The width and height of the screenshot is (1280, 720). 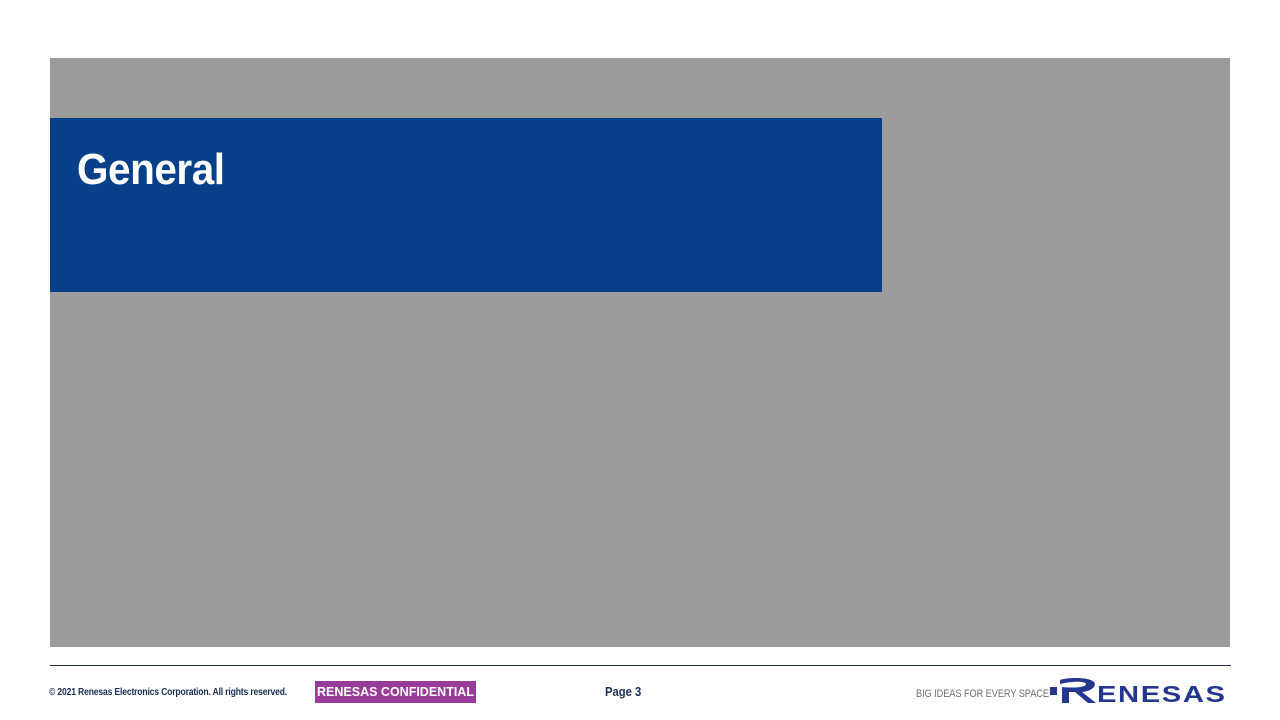 I want to click on slide-title: General, so click(x=151, y=169).